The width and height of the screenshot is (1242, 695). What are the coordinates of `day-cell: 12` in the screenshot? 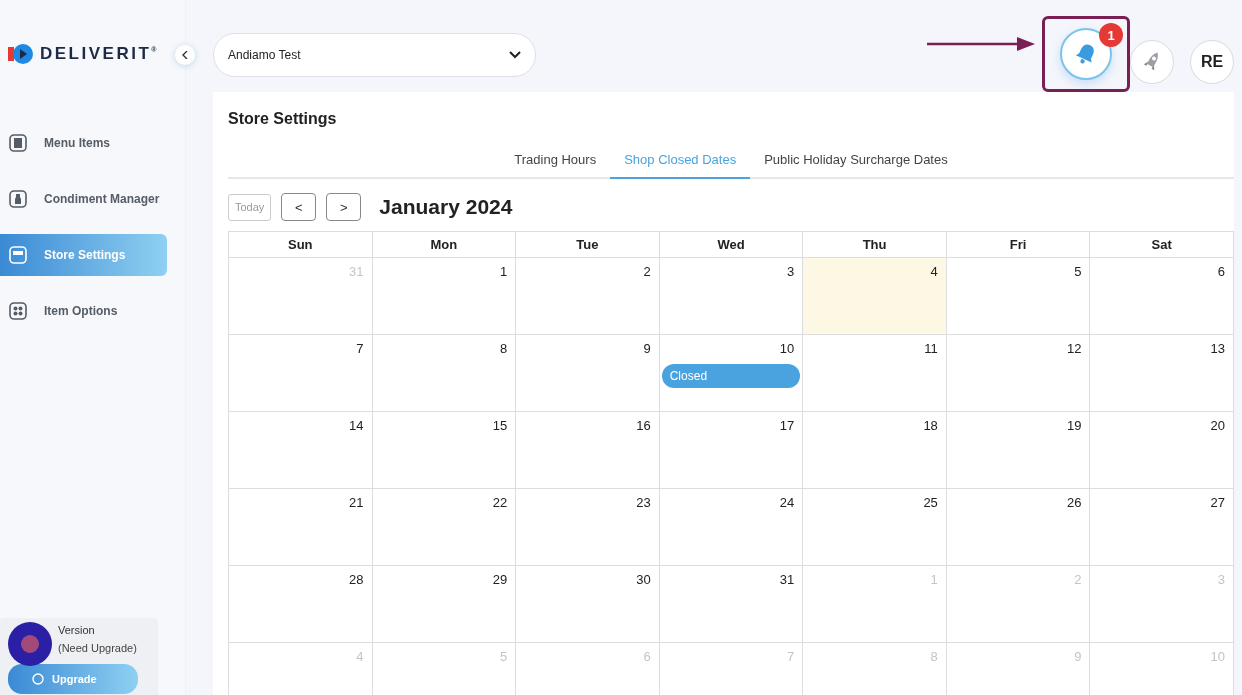 It's located at (1018, 373).